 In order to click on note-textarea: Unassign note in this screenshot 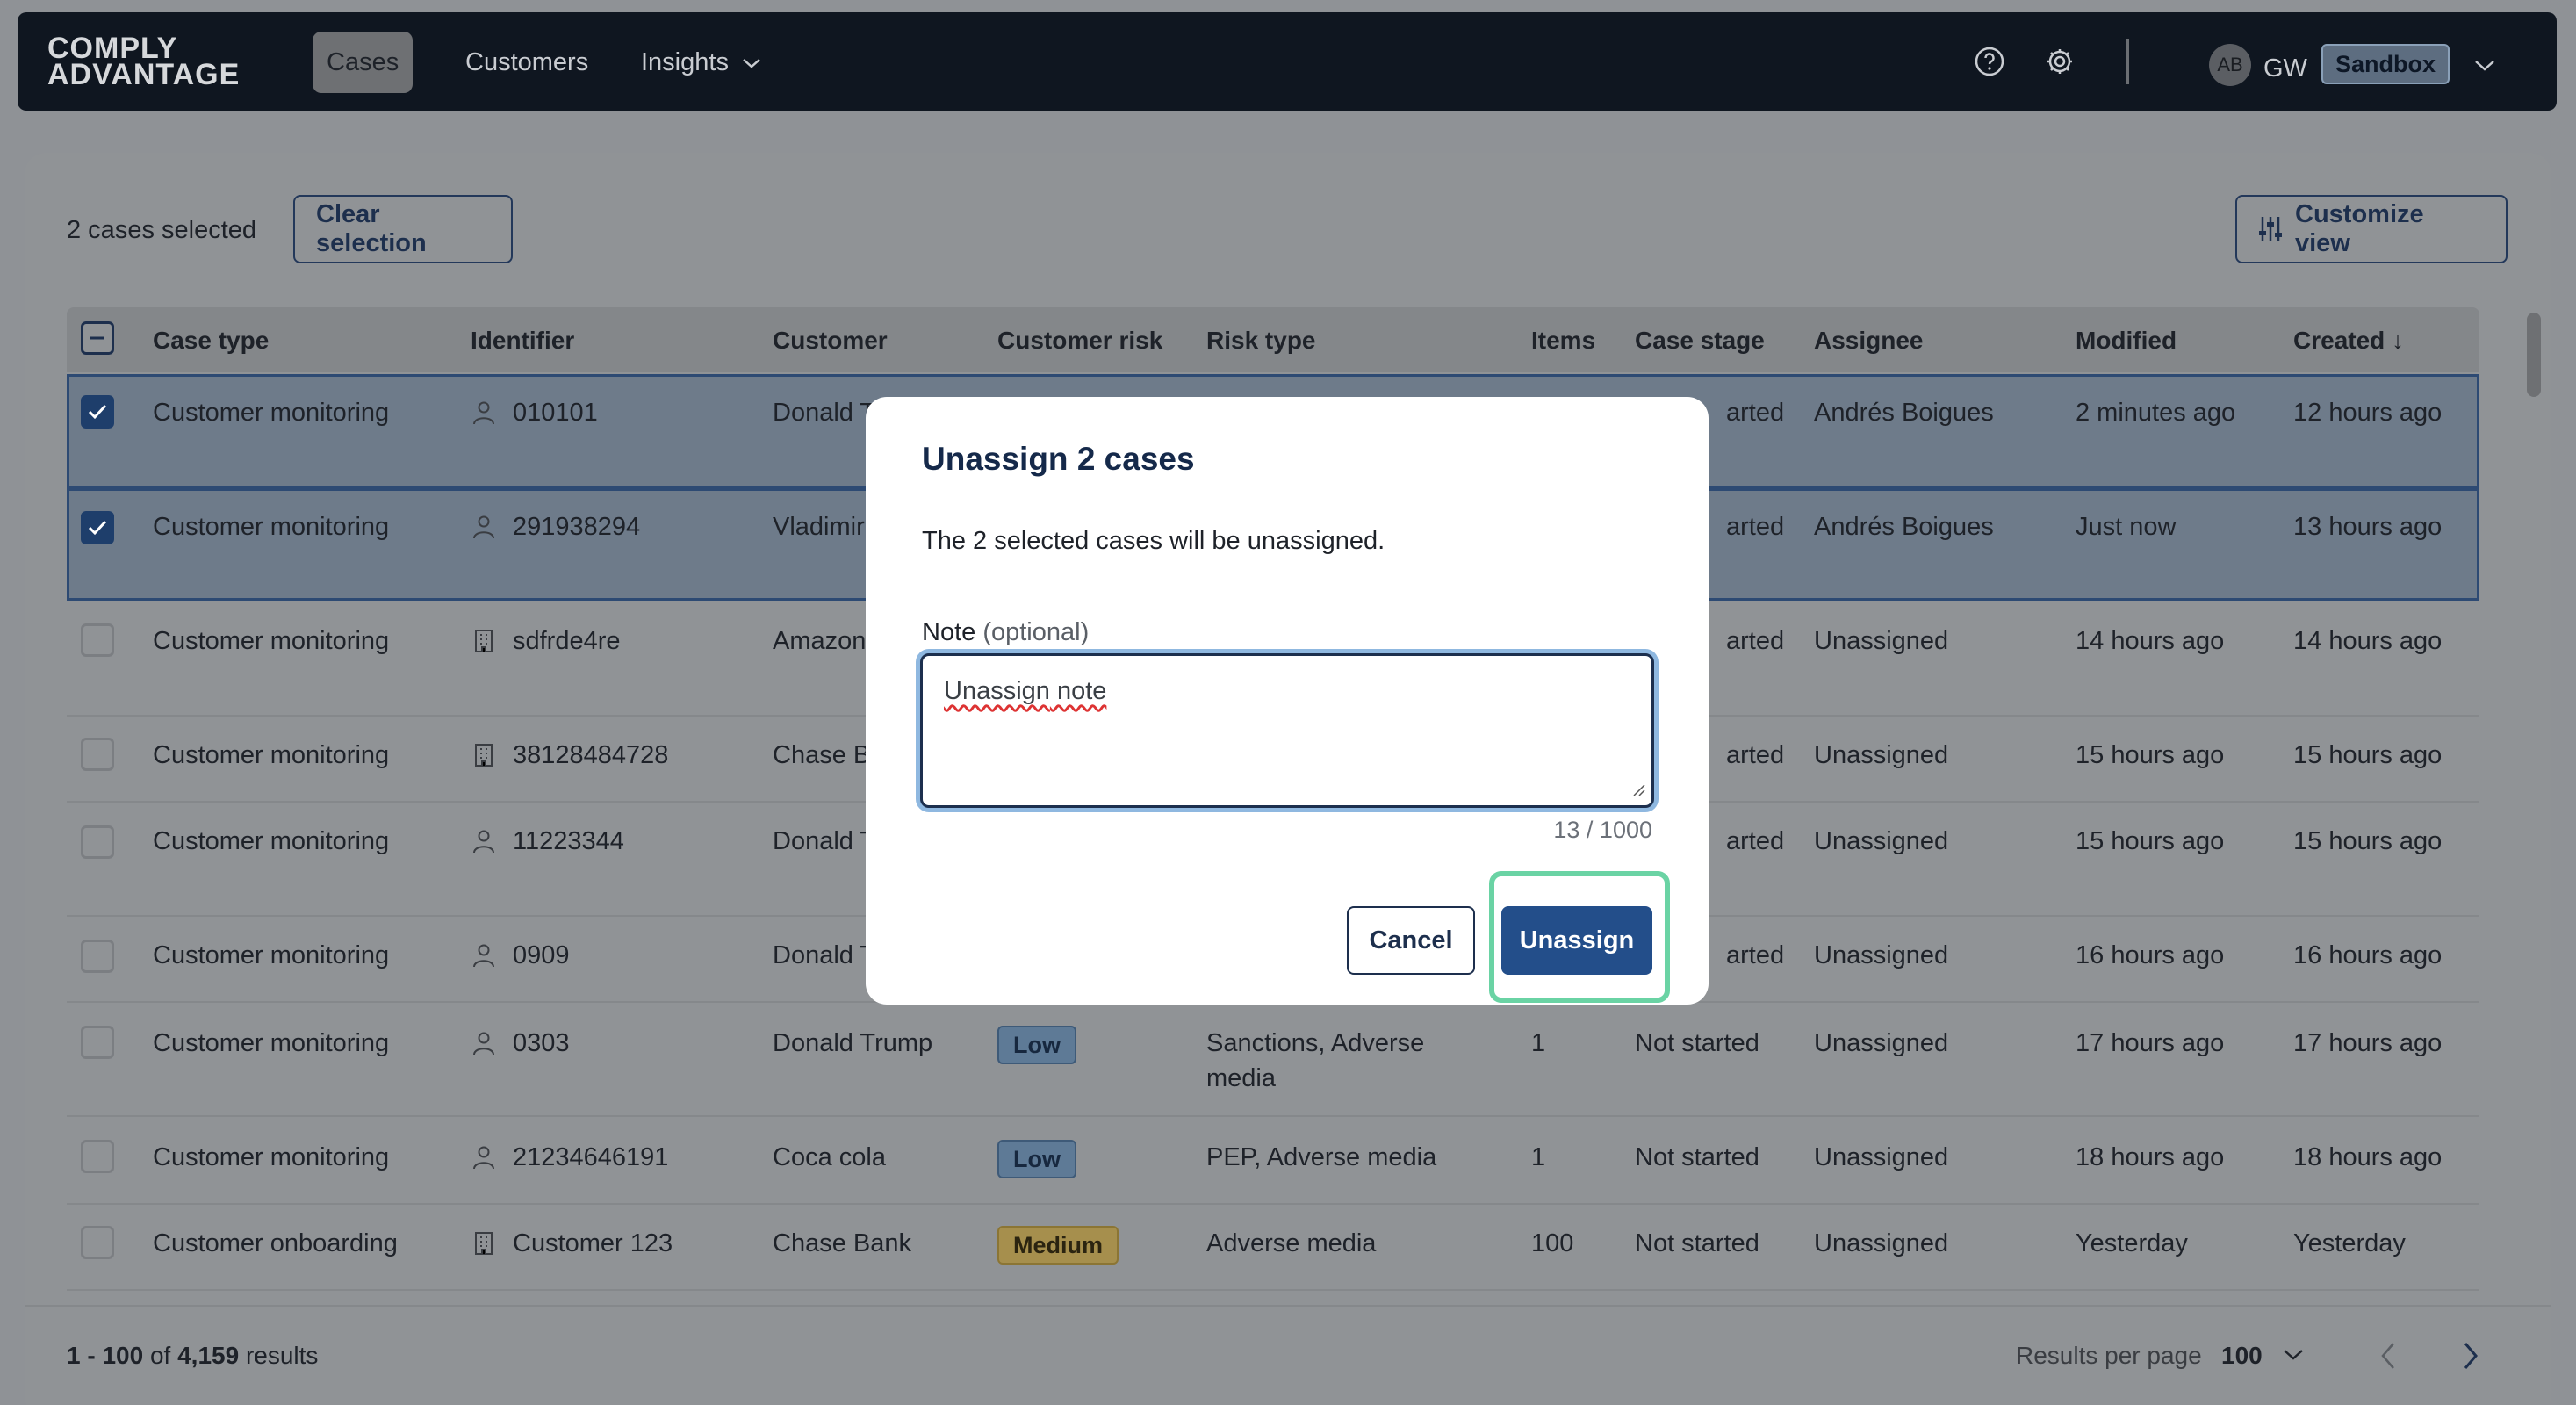, I will do `click(1287, 731)`.